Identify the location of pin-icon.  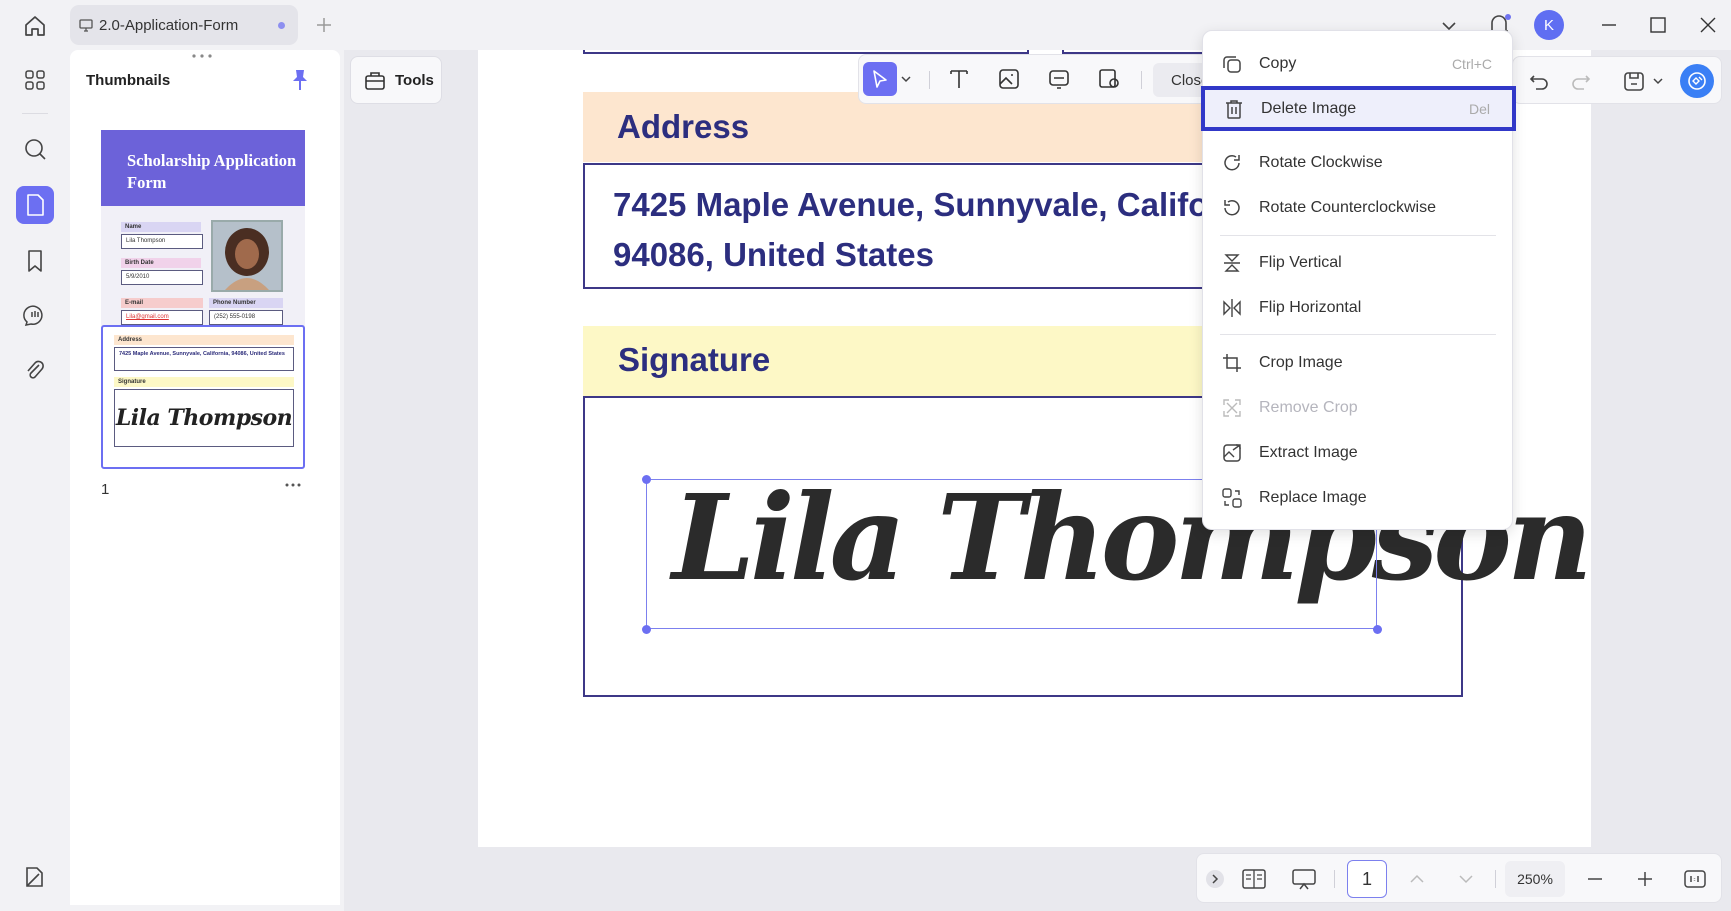
(300, 80).